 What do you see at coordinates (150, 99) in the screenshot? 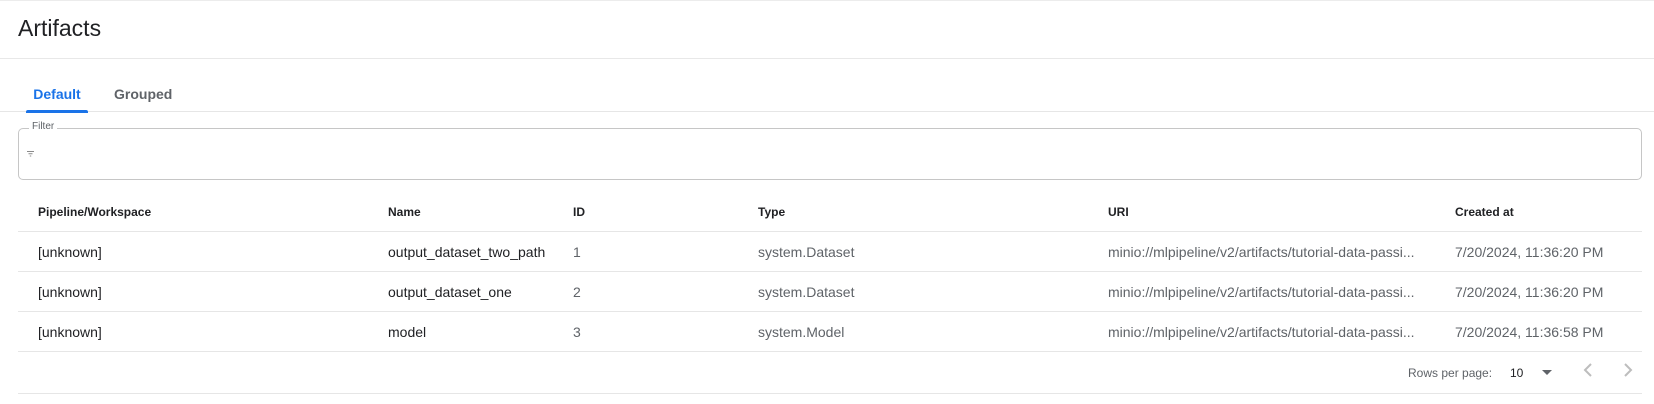
I see `tab-grouped: Grouped` at bounding box center [150, 99].